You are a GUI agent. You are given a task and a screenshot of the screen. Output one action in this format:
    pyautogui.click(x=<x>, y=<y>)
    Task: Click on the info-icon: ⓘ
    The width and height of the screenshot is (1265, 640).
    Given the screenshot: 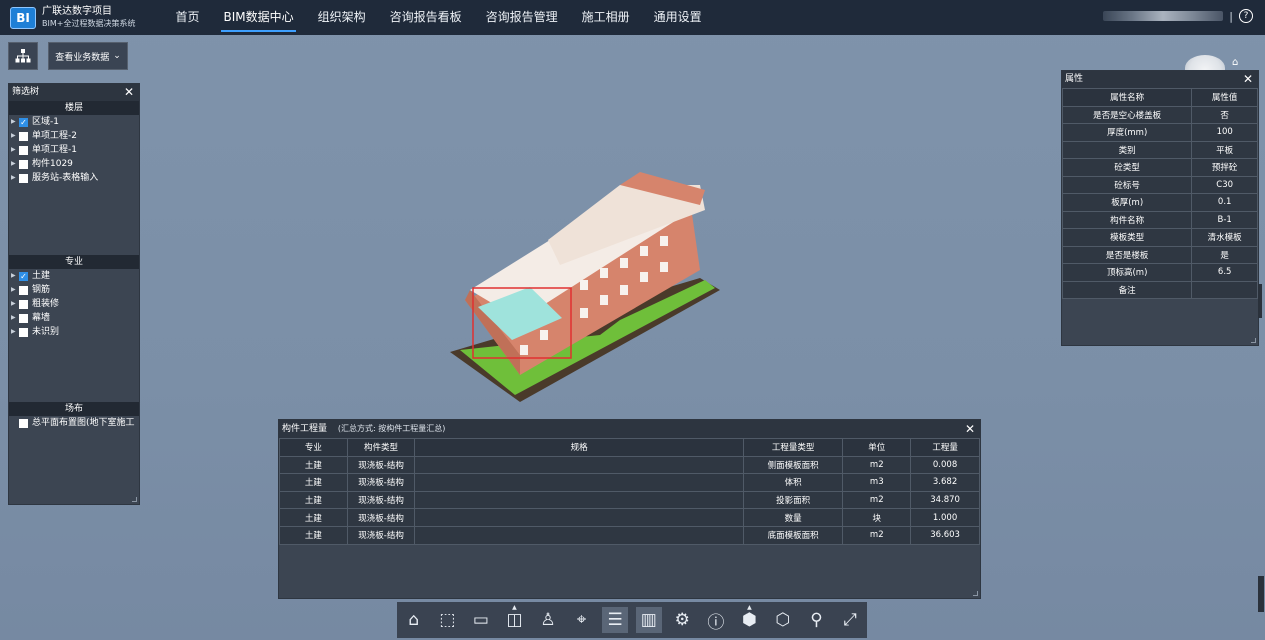 What is the action you would take?
    pyautogui.click(x=716, y=620)
    